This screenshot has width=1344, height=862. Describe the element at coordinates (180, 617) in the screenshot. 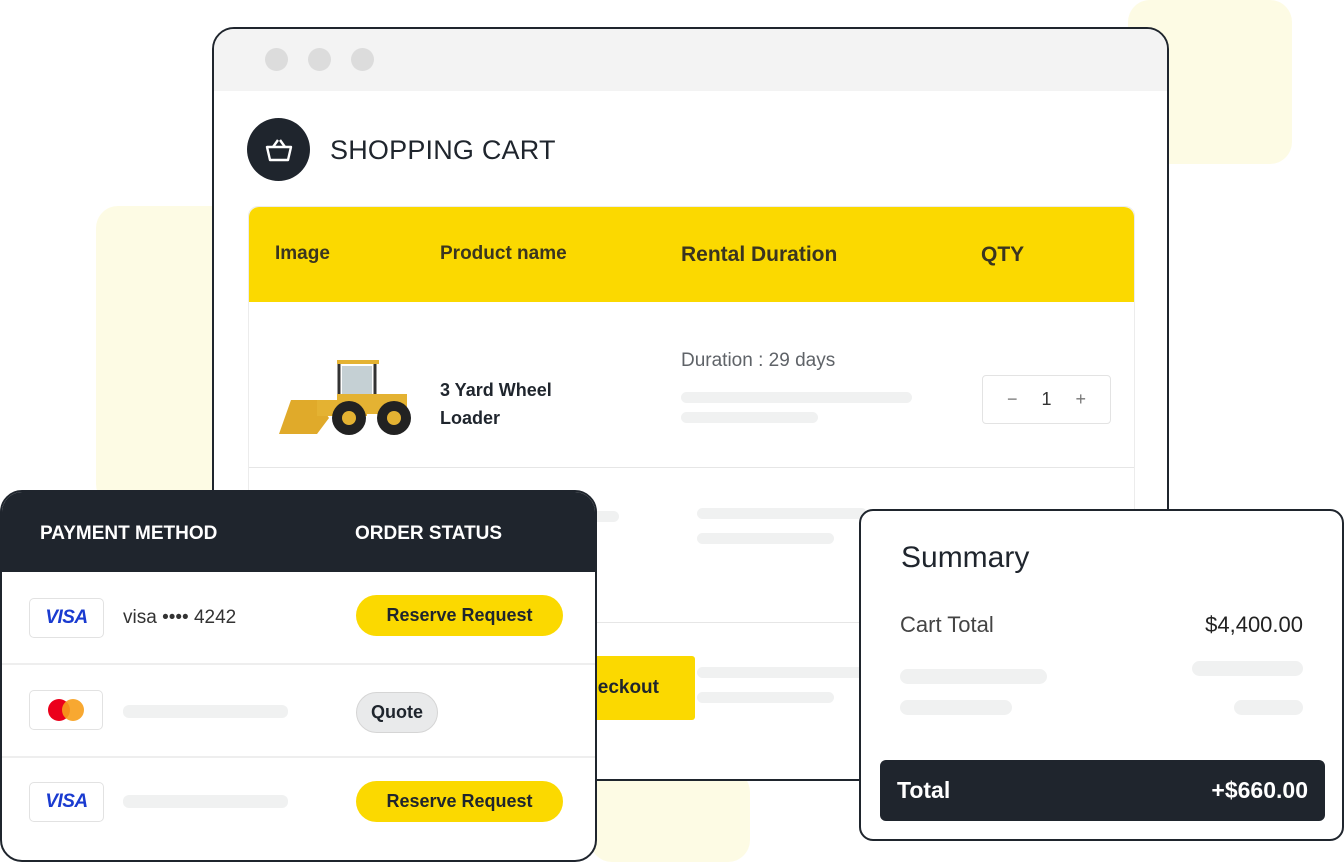

I see `card-number: visa •••• 4242` at that location.